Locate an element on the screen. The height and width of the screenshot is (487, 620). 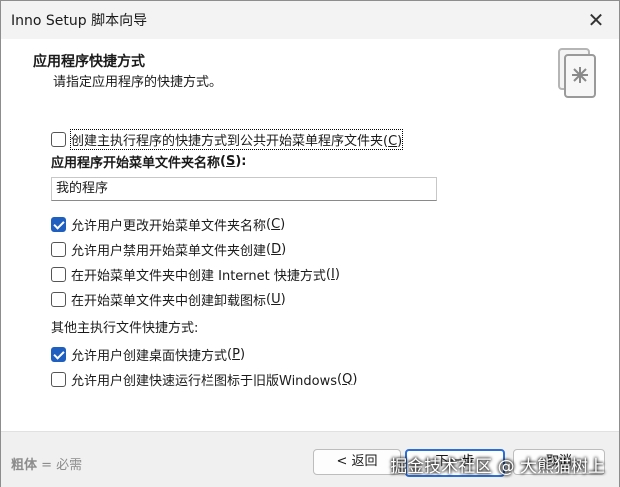
title-bar: Inno Setup 脚本向导 ✕ is located at coordinates (310, 20).